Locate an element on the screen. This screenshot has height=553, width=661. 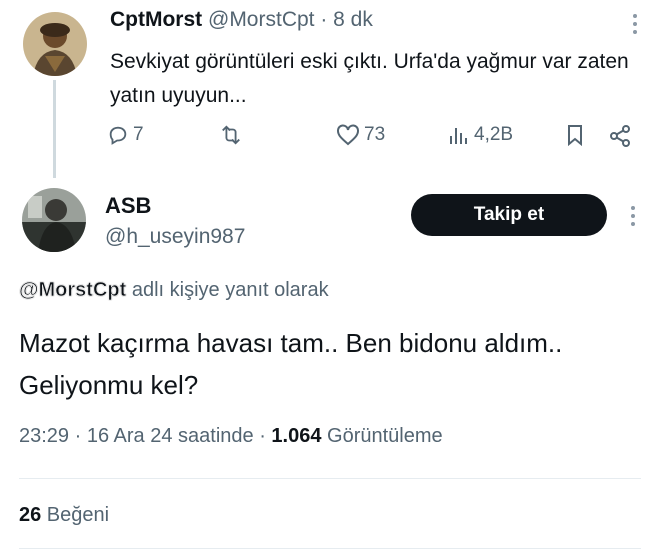
views-button: 4,2B is located at coordinates (480, 135).